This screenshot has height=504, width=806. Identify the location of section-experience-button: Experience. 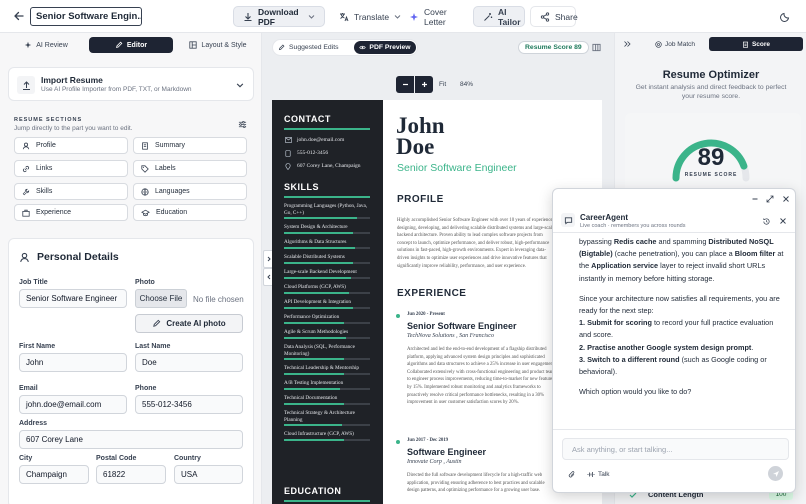
(71, 212).